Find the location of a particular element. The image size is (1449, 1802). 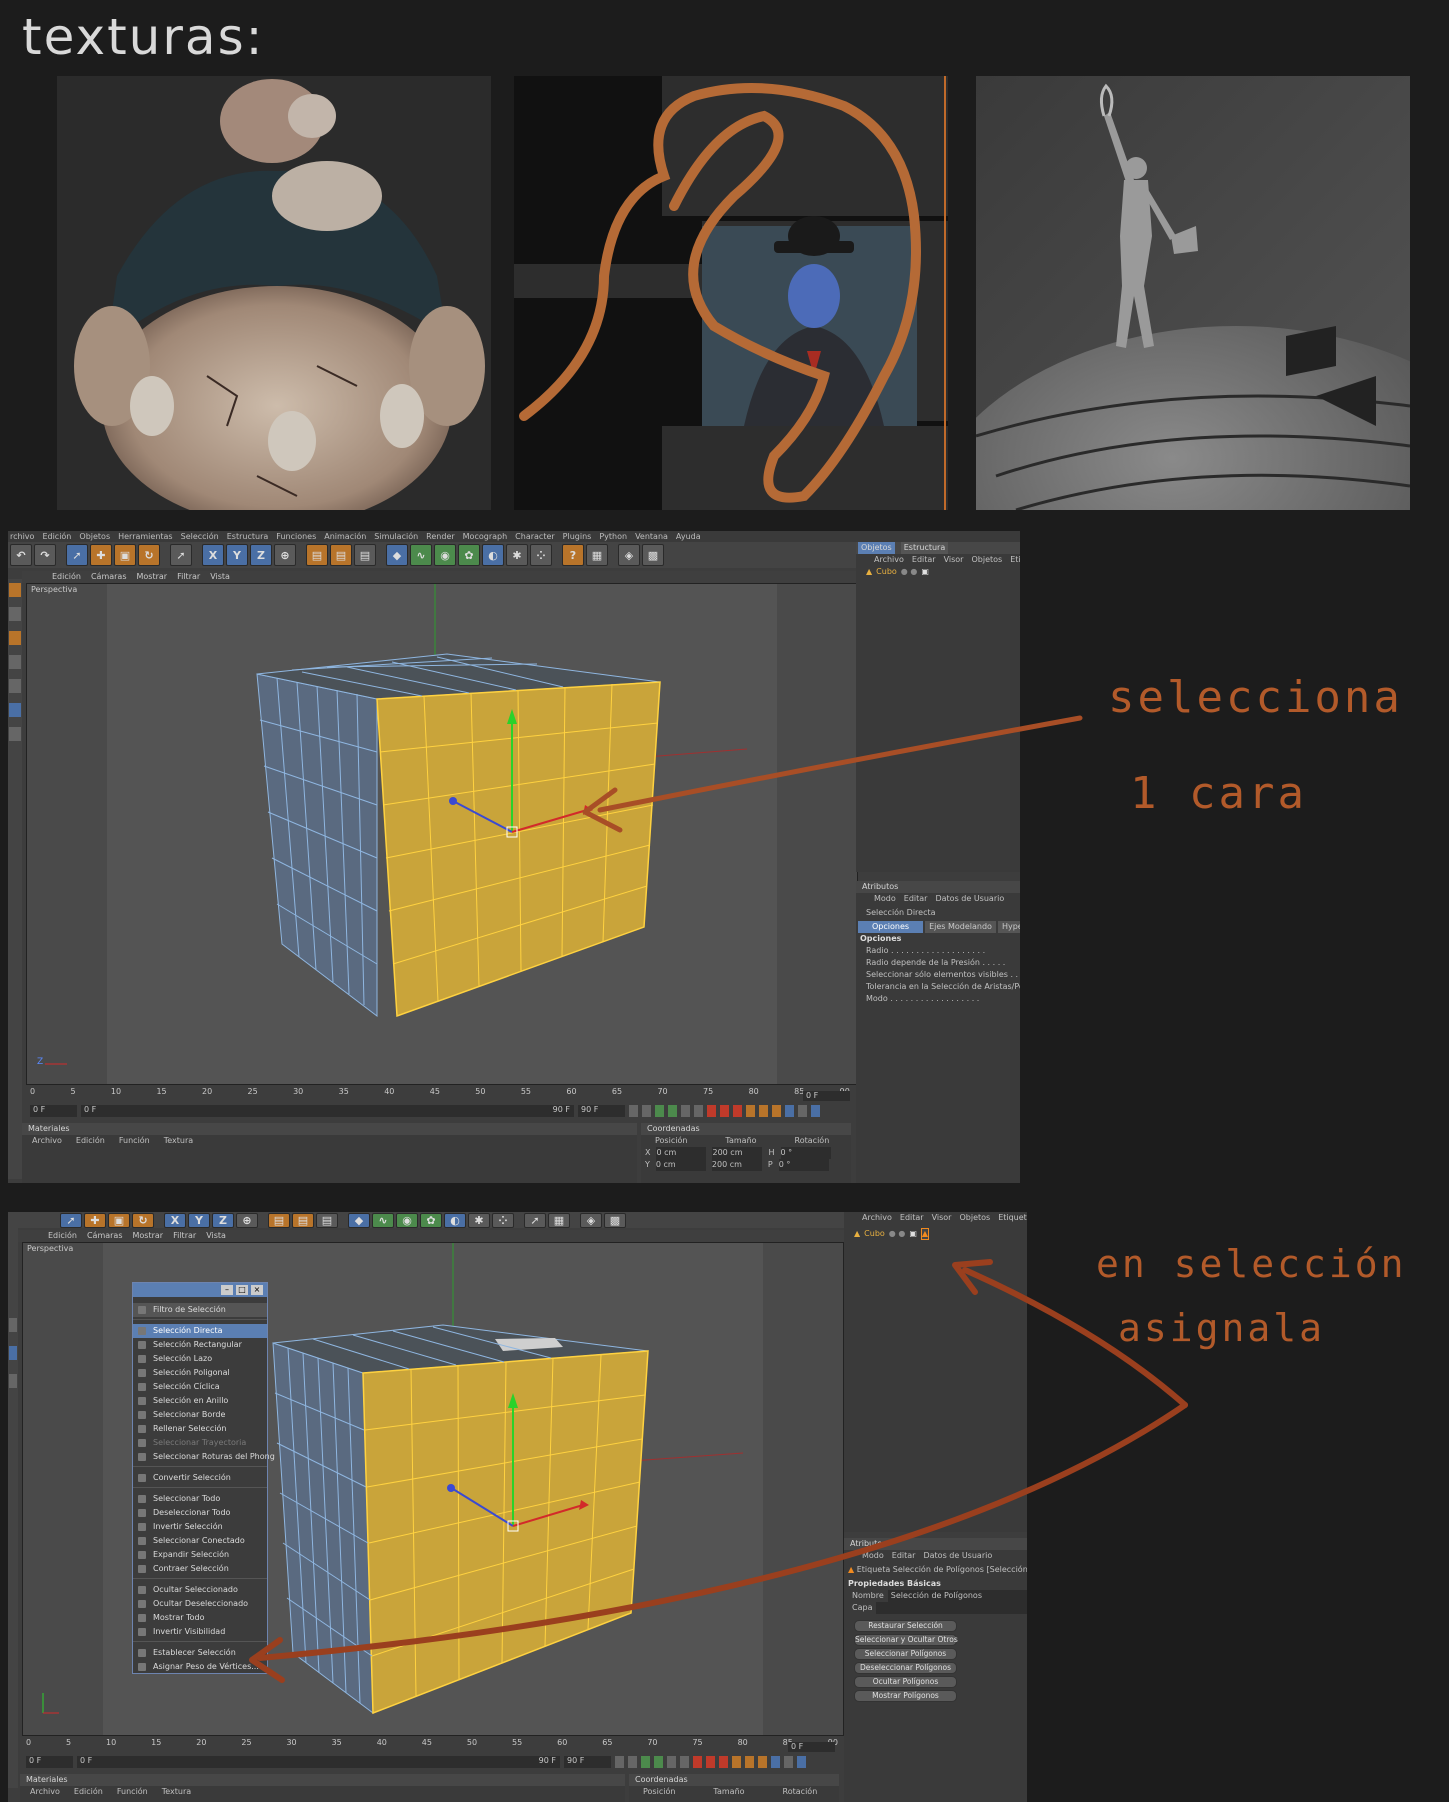

menu-direct-selection: Selección Directa is located at coordinates (200, 1331).